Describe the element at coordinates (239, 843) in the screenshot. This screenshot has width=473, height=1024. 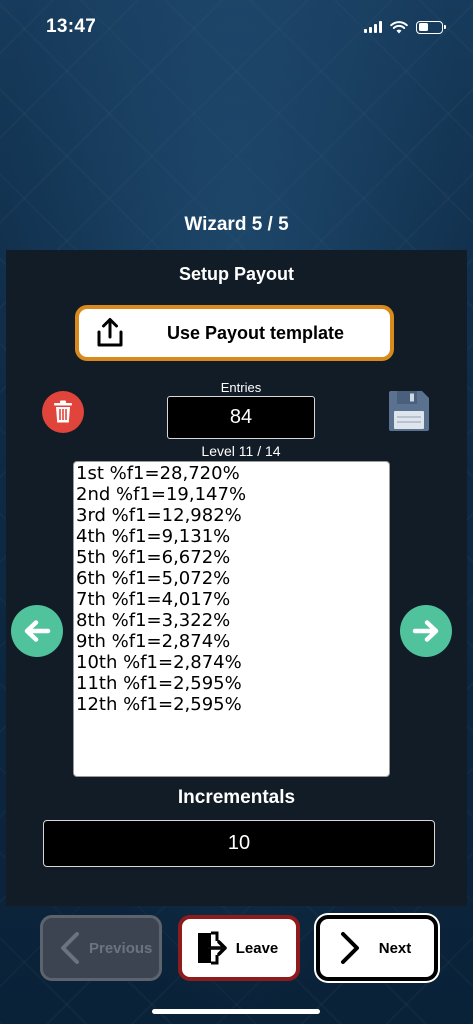
I see `incrementals-field: 10` at that location.